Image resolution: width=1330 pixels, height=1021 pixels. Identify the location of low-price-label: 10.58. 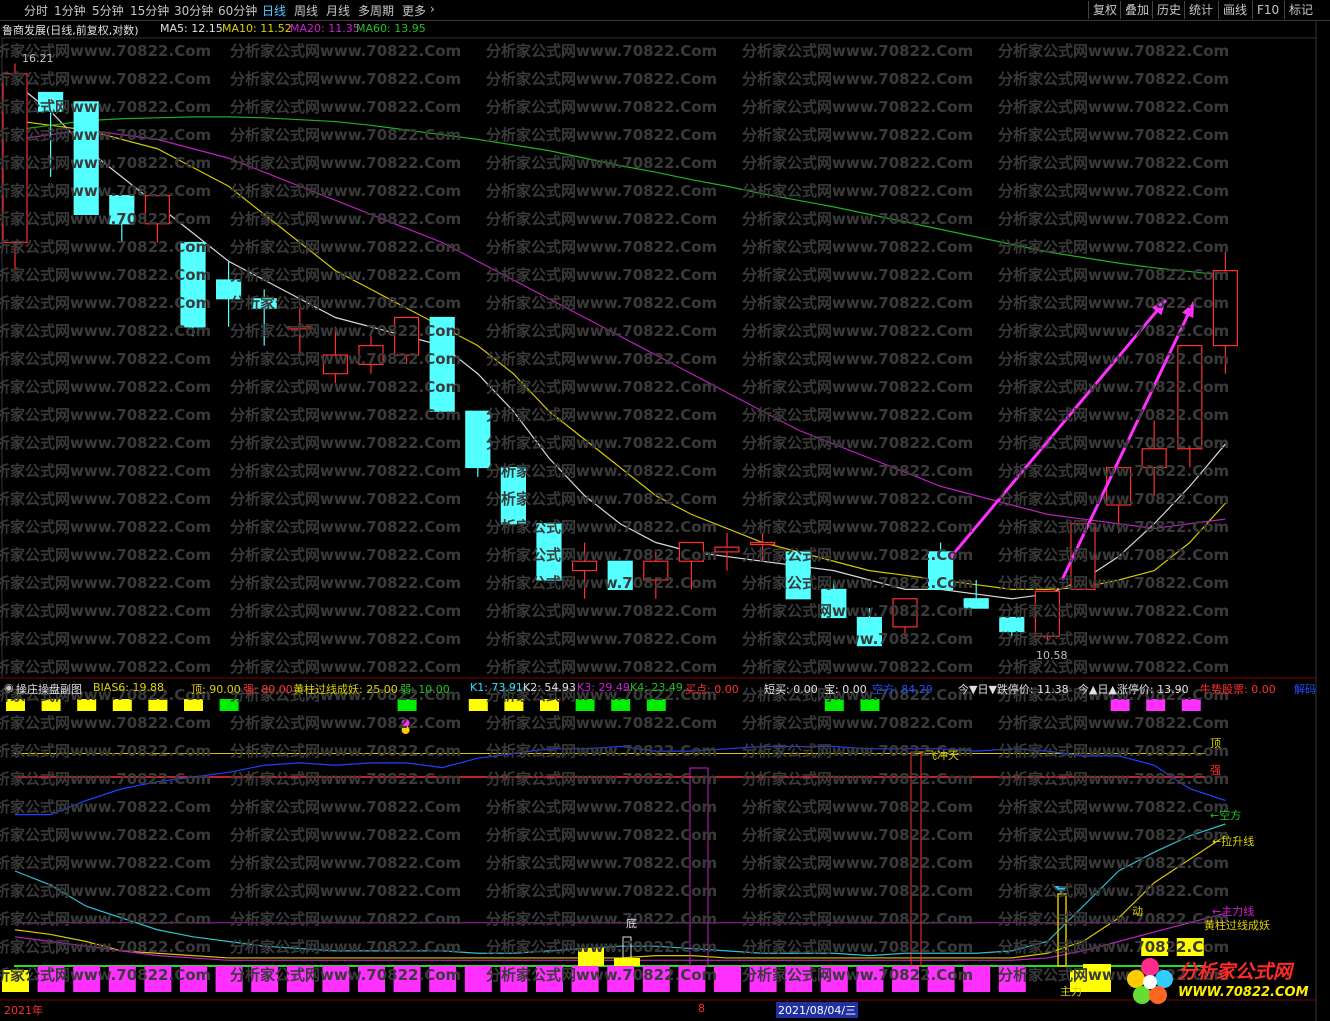
(1052, 655).